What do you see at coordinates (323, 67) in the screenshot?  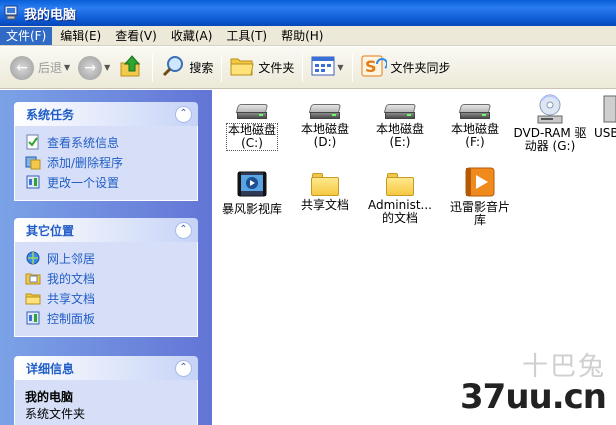 I see `views-icon` at bounding box center [323, 67].